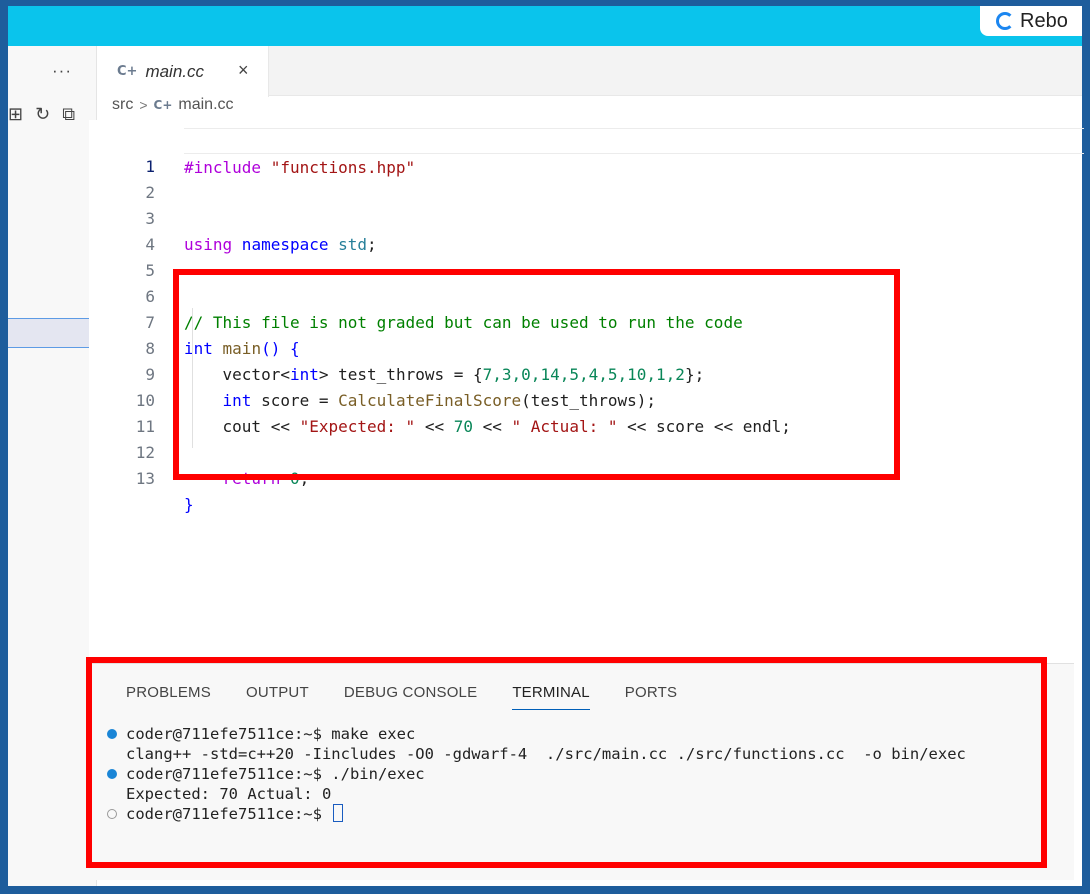 The height and width of the screenshot is (894, 1090). I want to click on collapse-all-icon: ⧉, so click(68, 114).